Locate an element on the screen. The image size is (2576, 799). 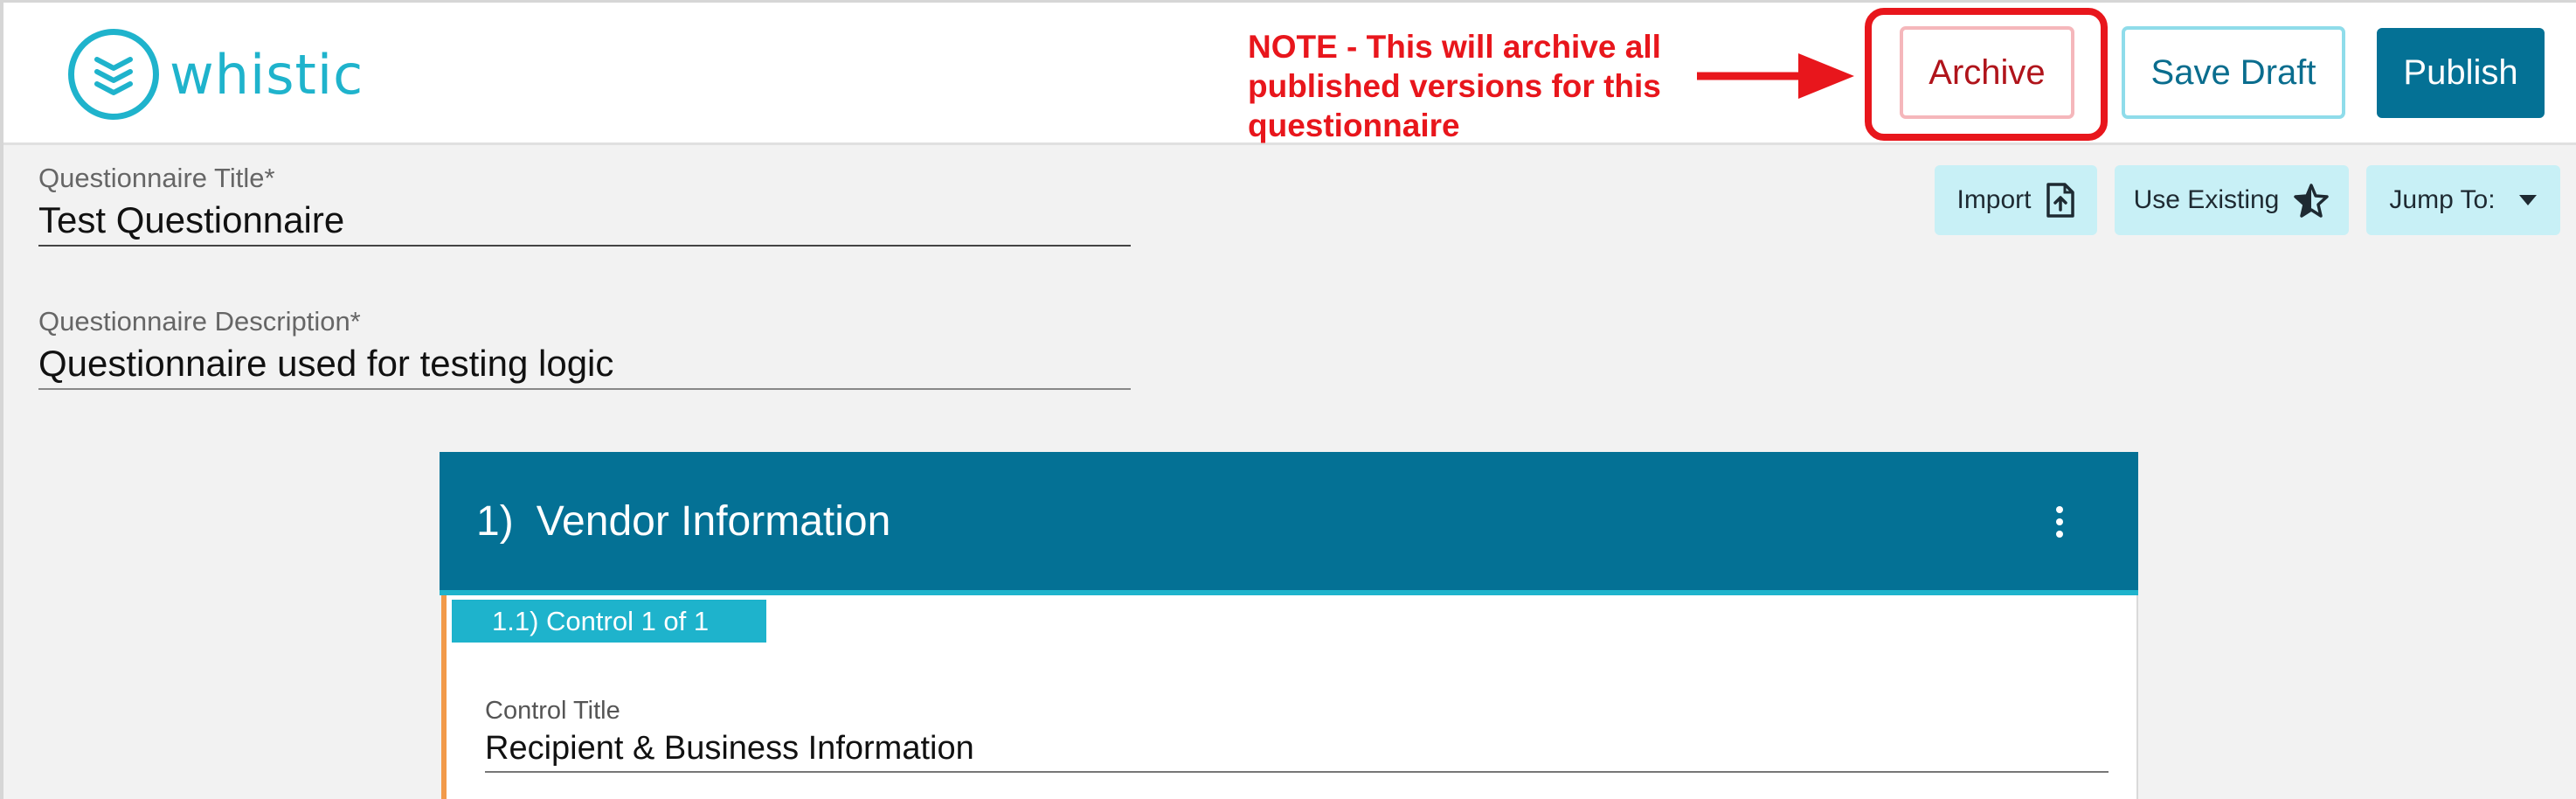
star-icon is located at coordinates (2311, 200).